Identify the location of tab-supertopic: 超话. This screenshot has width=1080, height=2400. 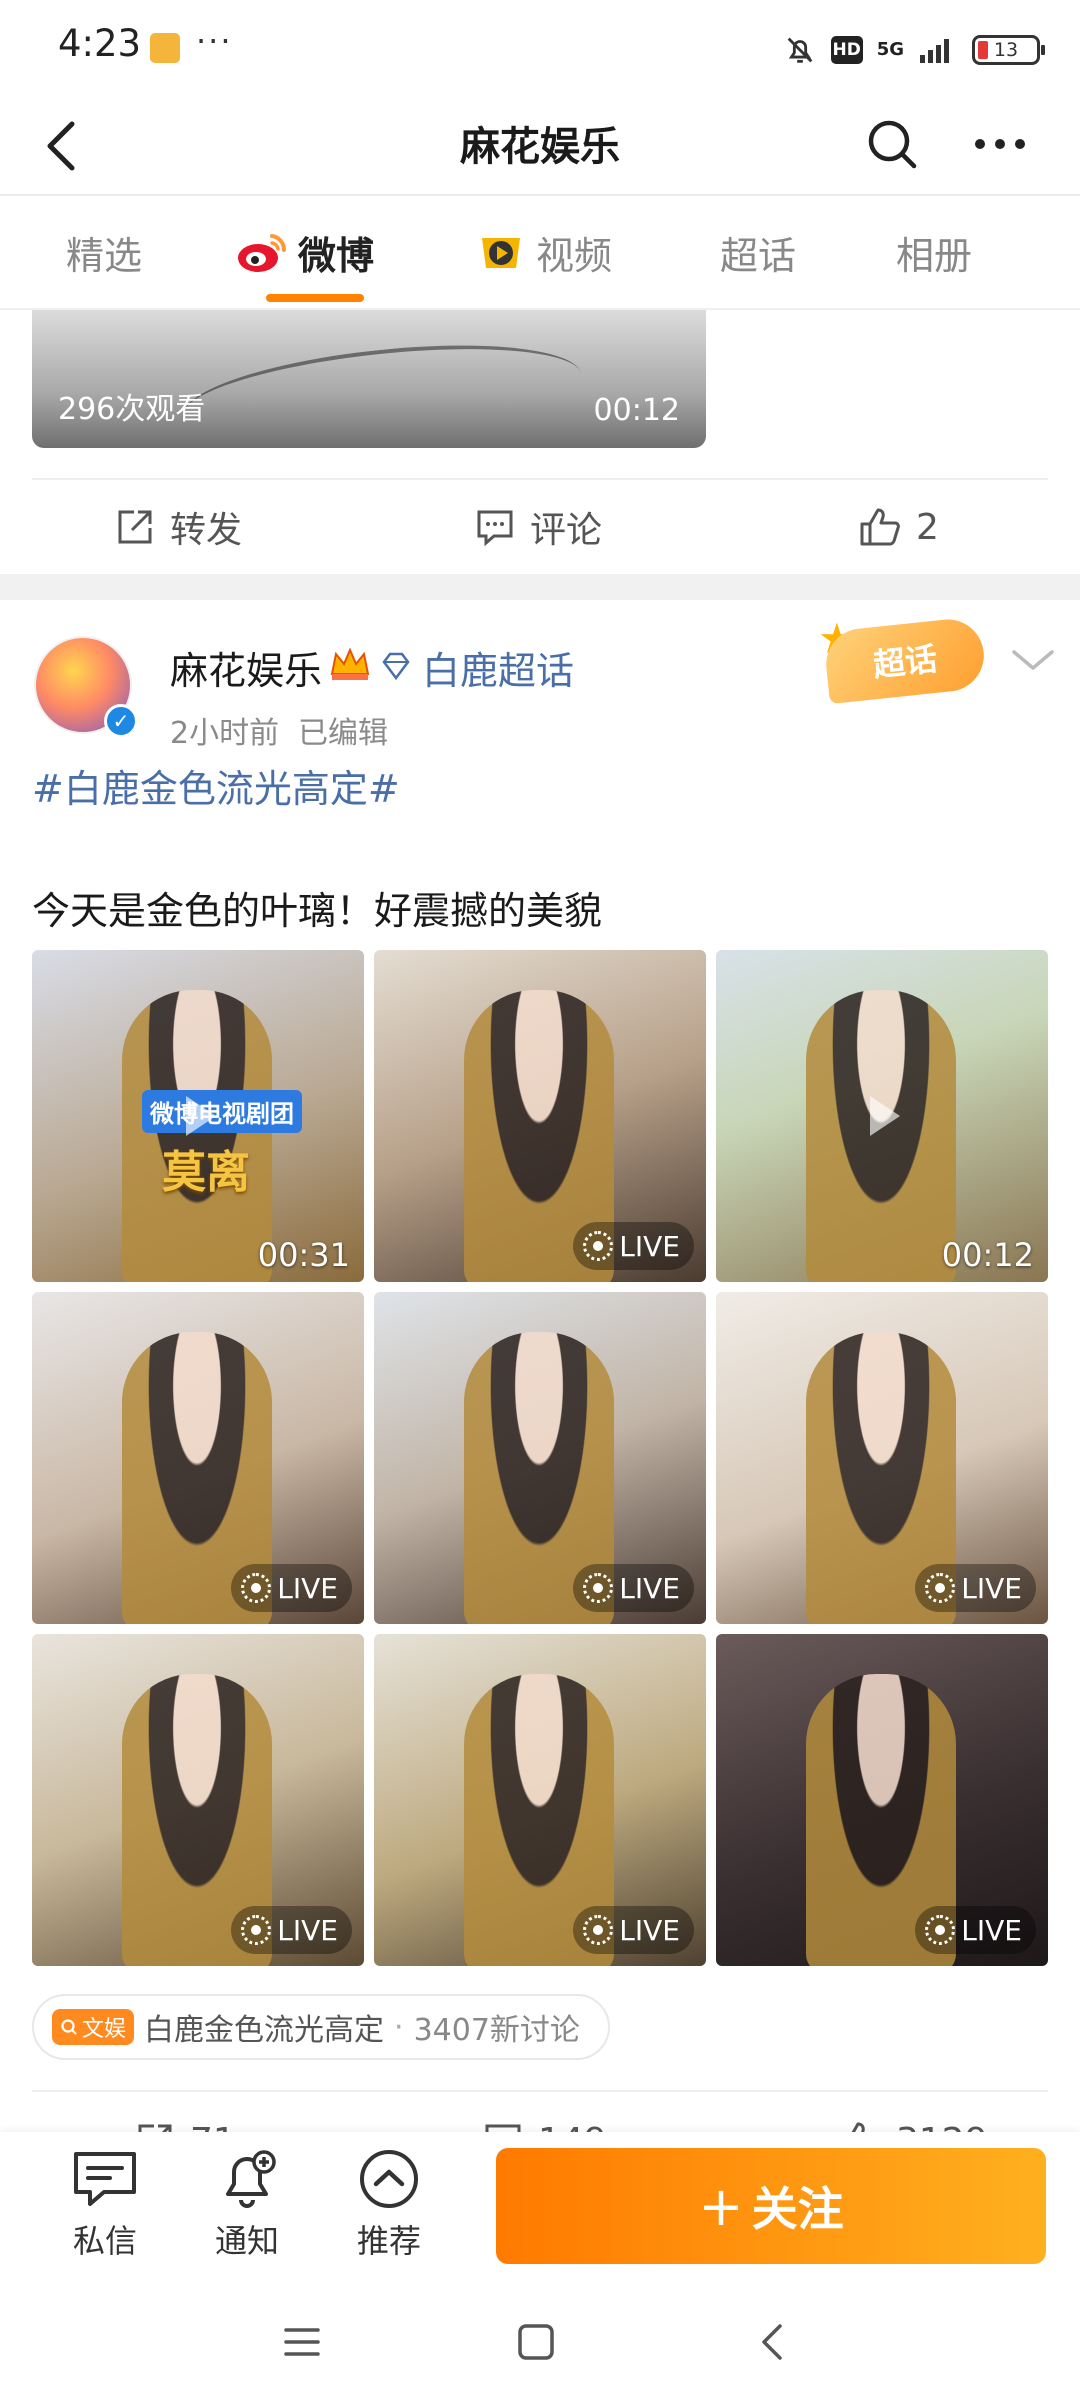
(758, 252).